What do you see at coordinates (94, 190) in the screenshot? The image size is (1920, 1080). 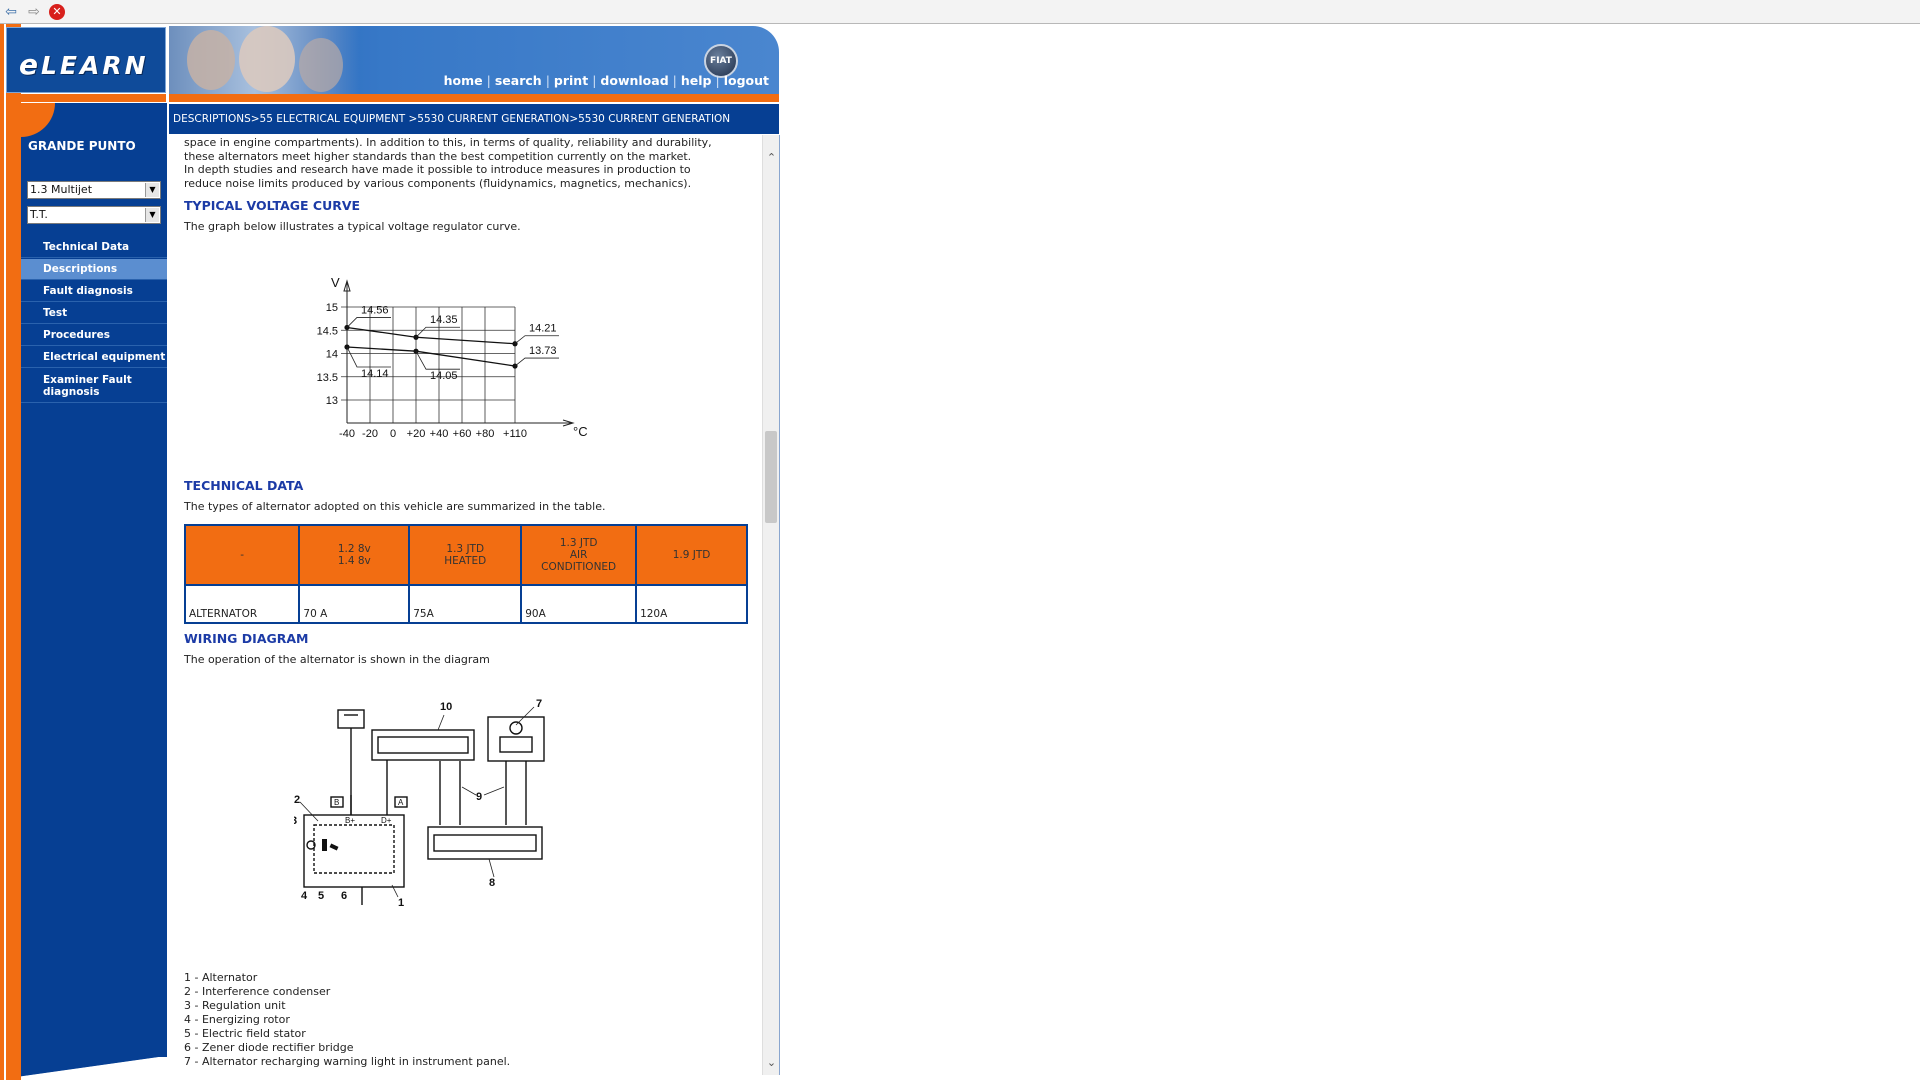 I see `engine-select: 1.3 Multijet ▼` at bounding box center [94, 190].